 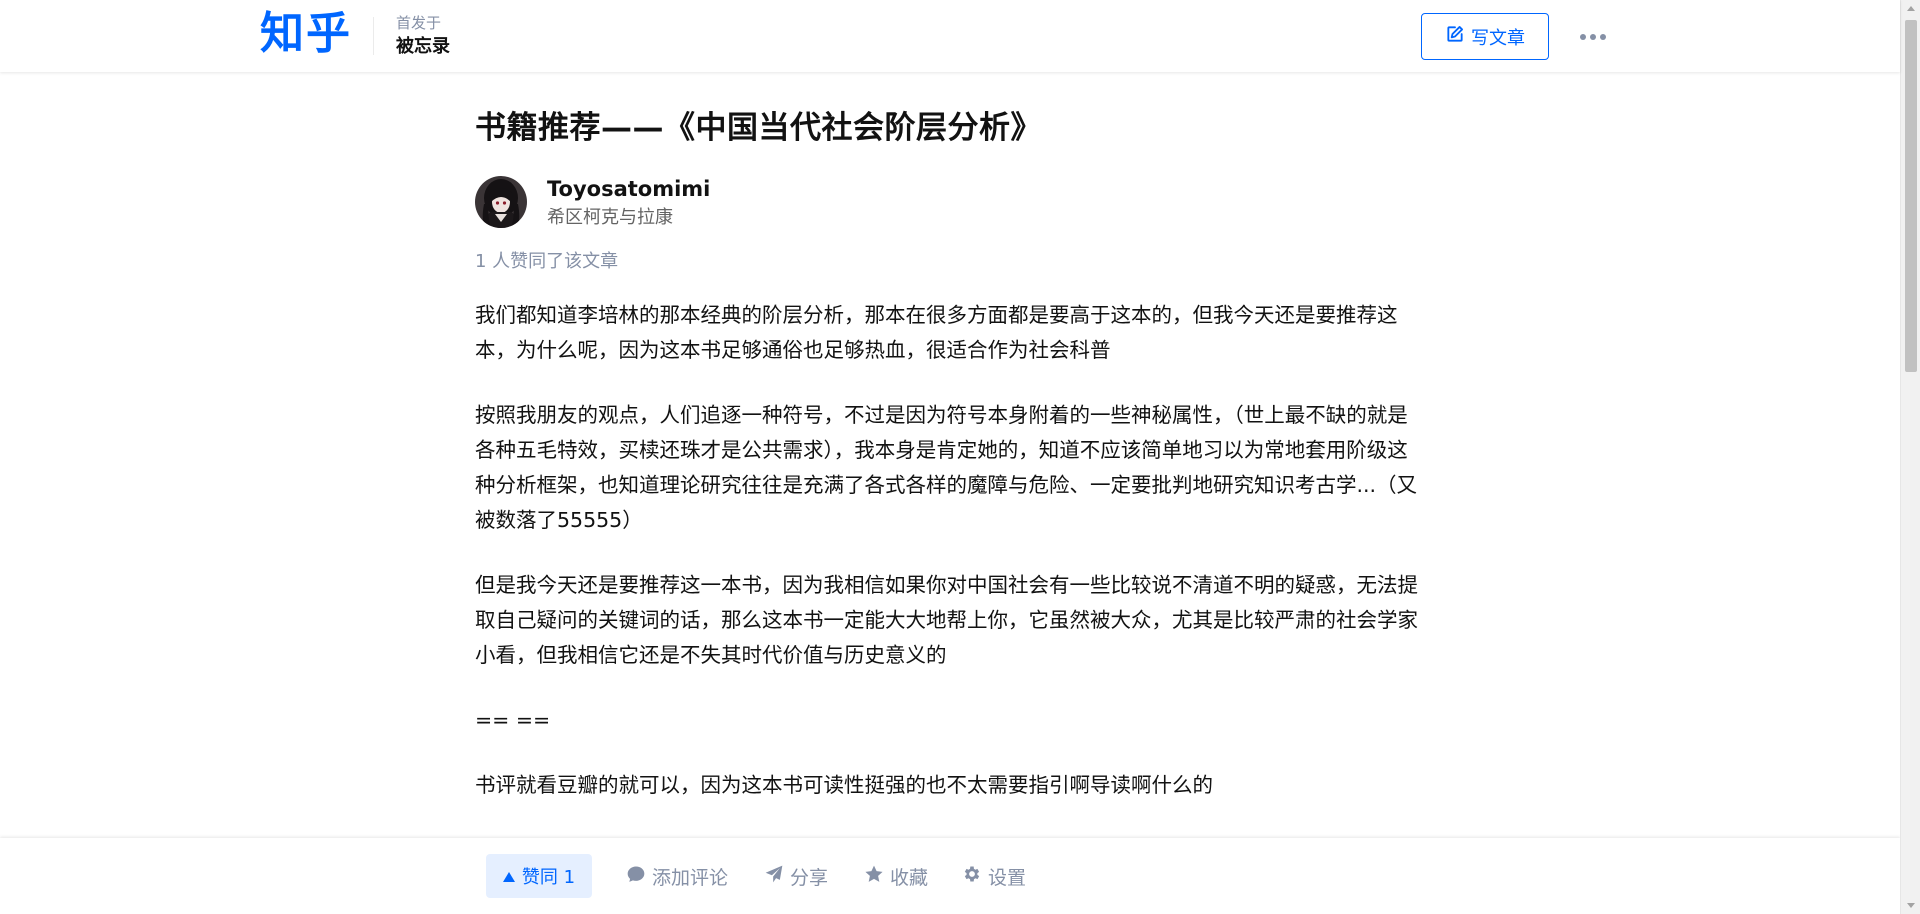 I want to click on add-comment-button: 添加评论, so click(x=677, y=876).